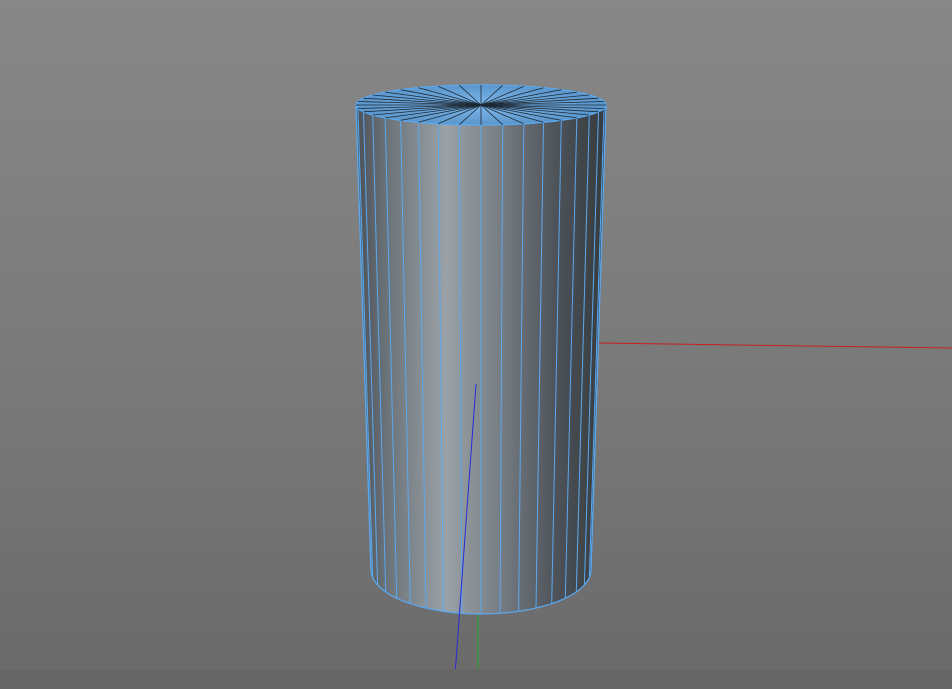  What do you see at coordinates (476, 679) in the screenshot?
I see `viewport-bottom-strip` at bounding box center [476, 679].